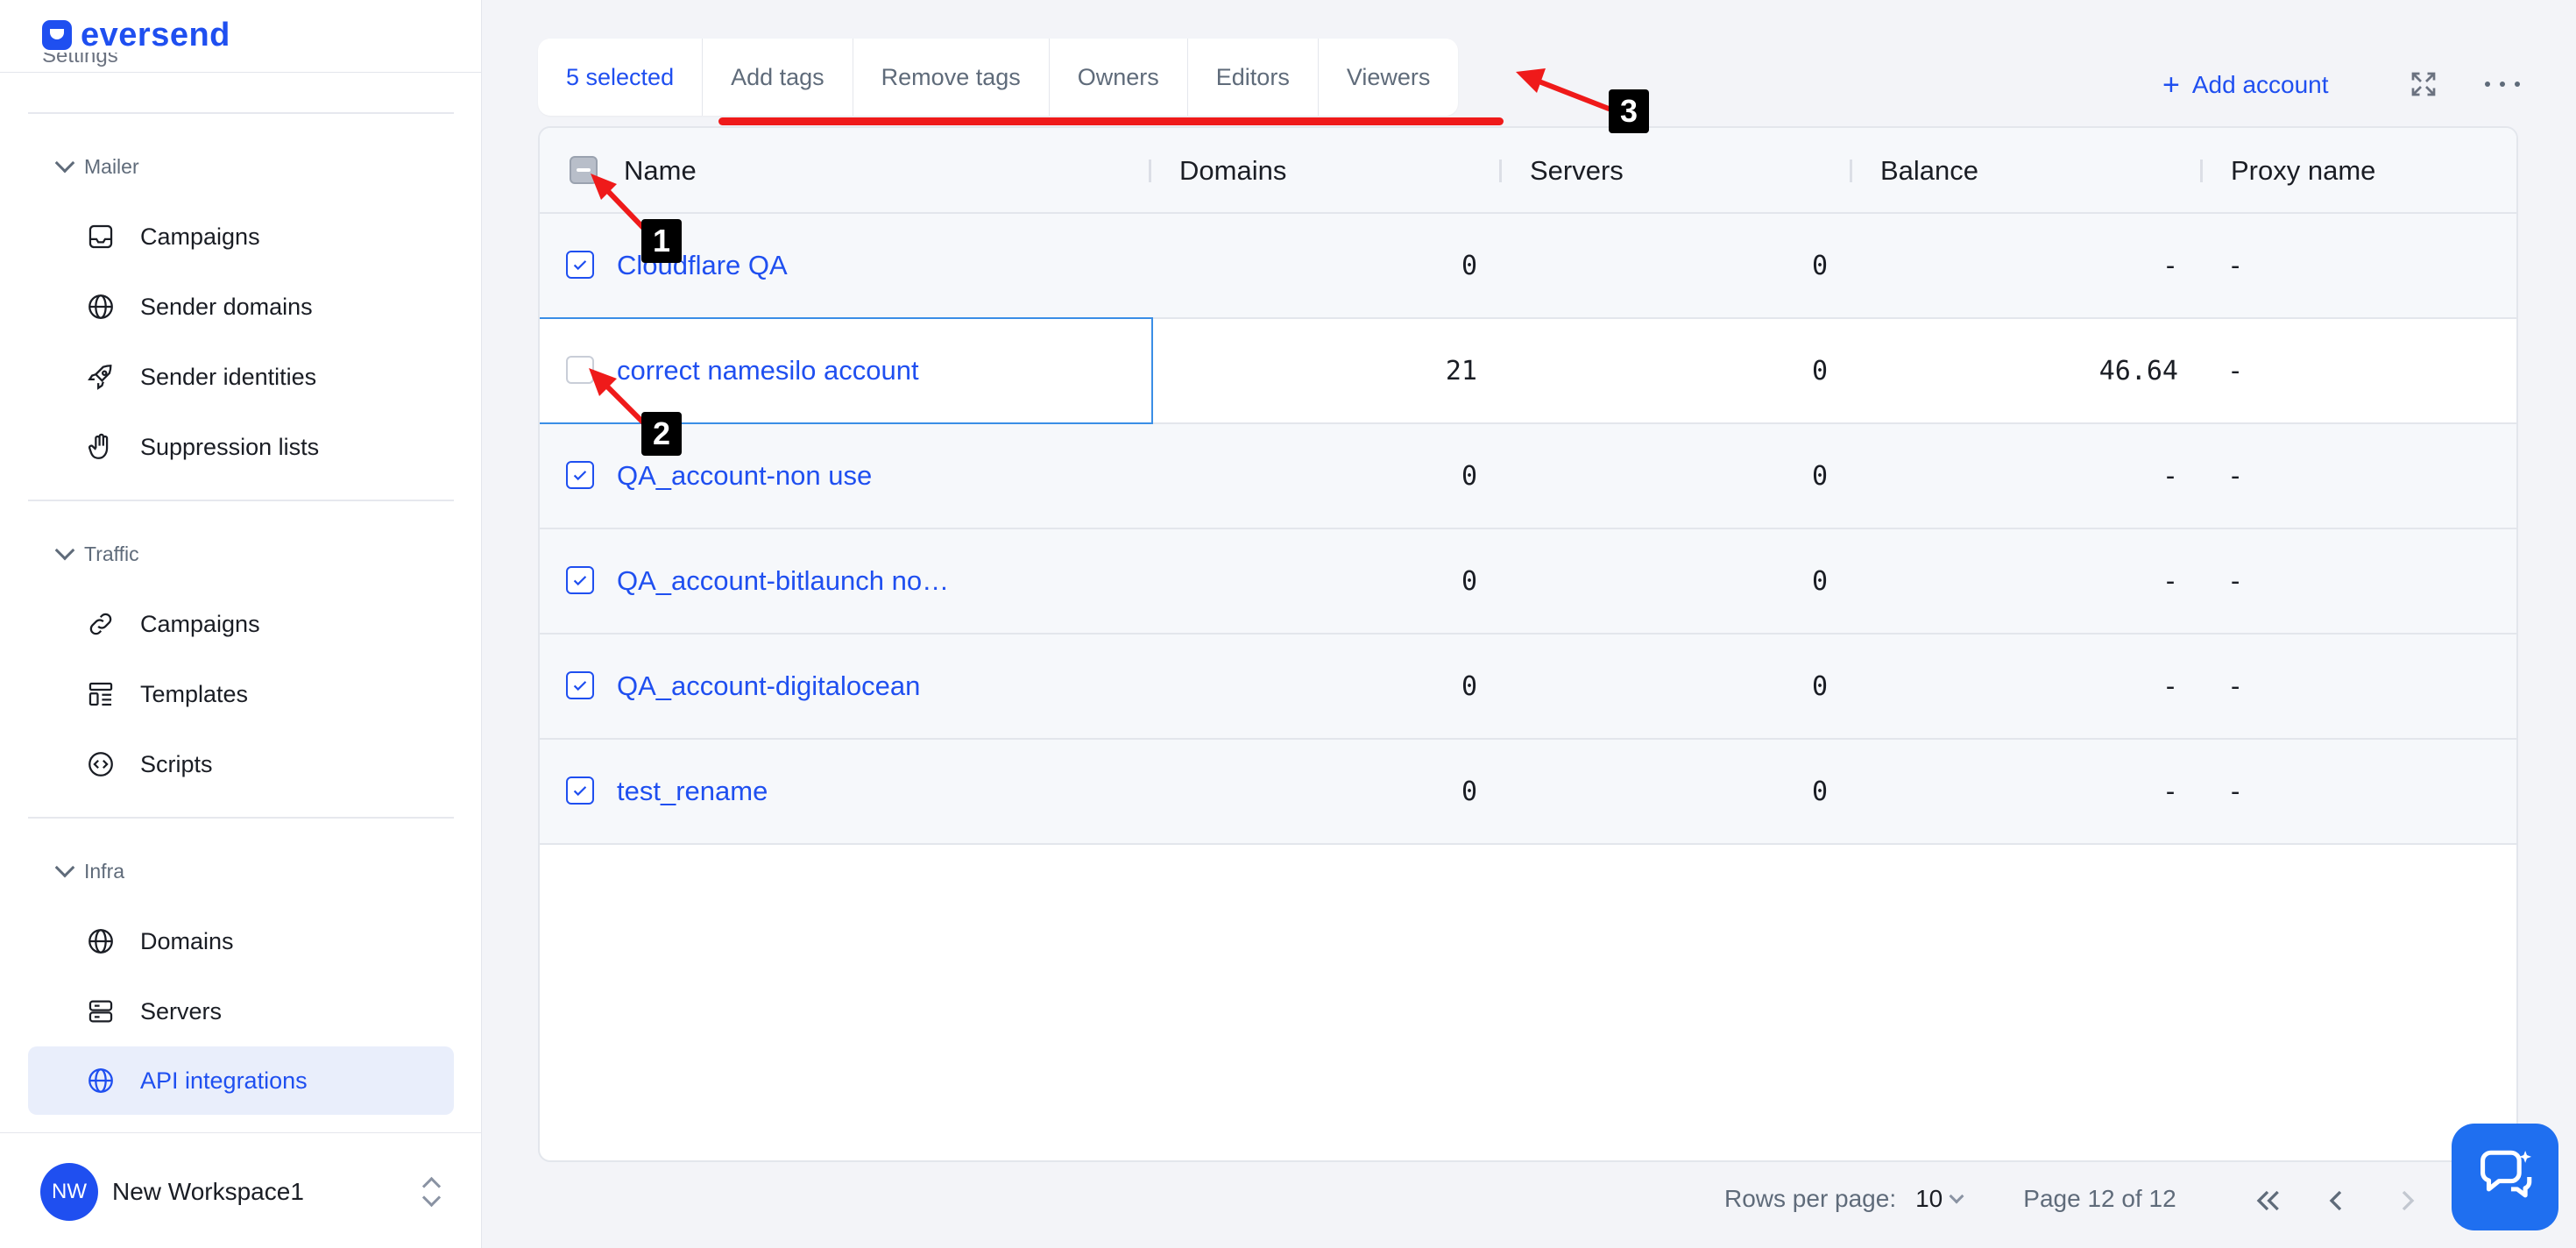  Describe the element at coordinates (1929, 171) in the screenshot. I see `column-header-balance: Balance` at that location.